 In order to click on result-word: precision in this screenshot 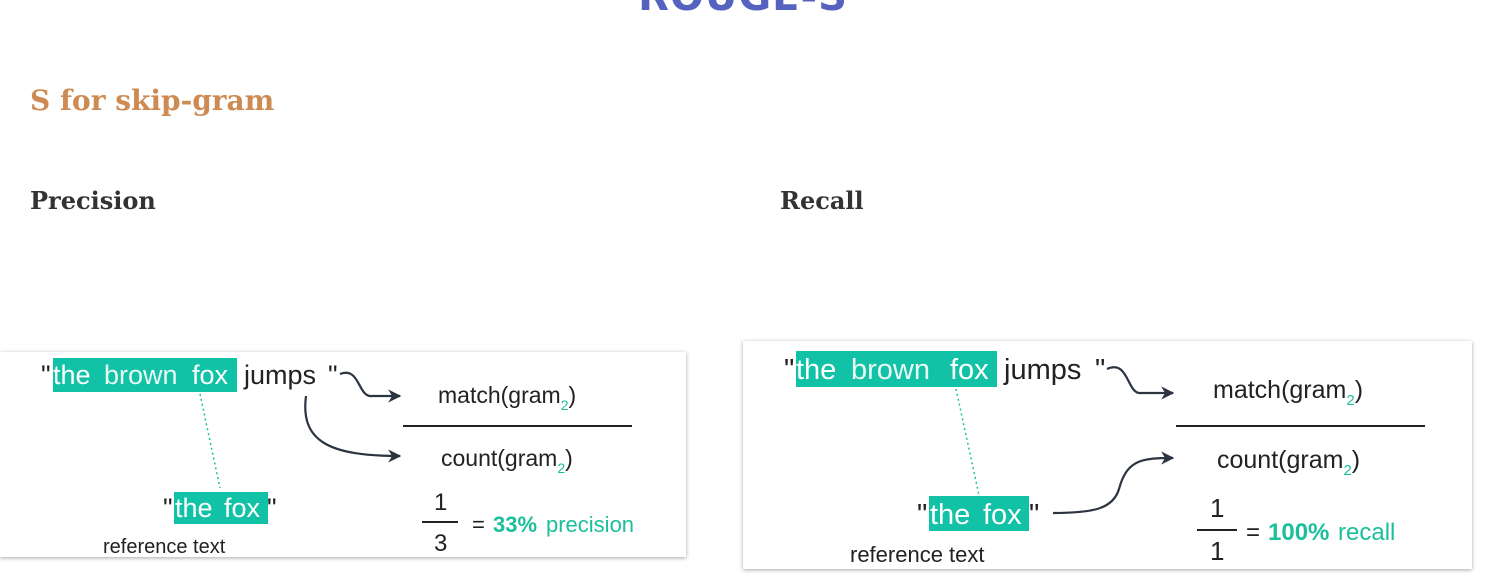, I will do `click(590, 524)`.